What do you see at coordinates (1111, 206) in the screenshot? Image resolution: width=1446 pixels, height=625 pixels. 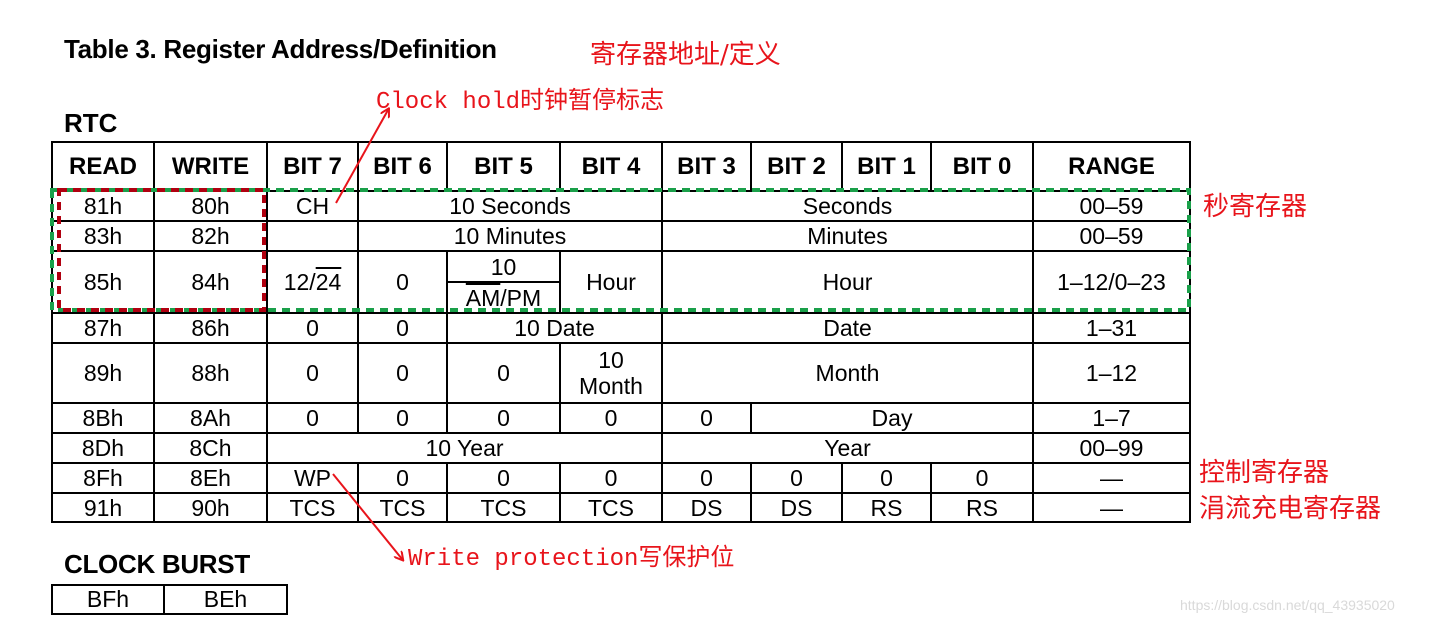 I see `range-cell: 00–59` at bounding box center [1111, 206].